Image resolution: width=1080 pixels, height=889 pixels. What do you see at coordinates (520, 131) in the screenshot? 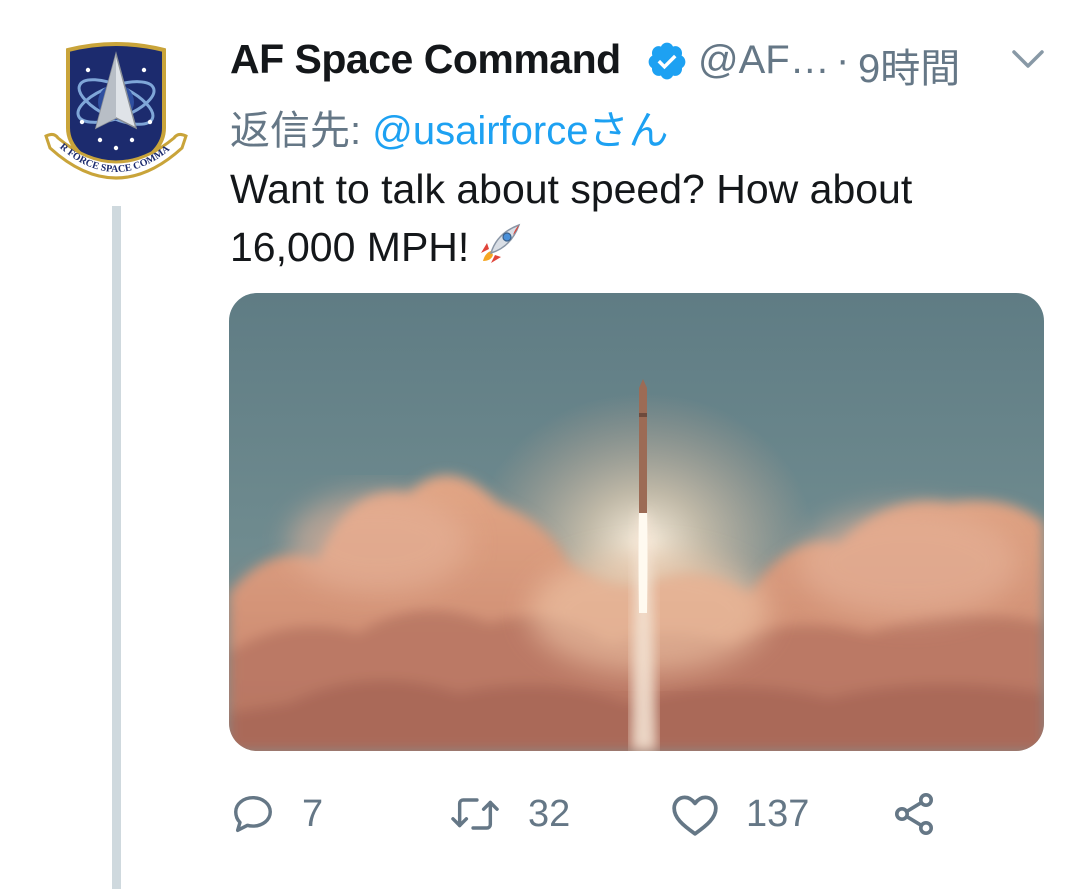
I see `reply-mention-link: @usairforceさん` at bounding box center [520, 131].